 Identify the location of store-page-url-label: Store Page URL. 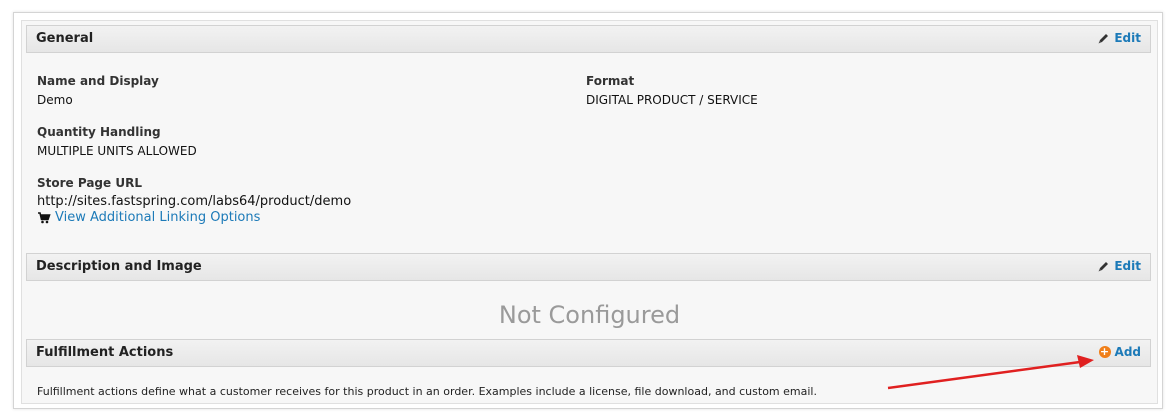
(89, 183).